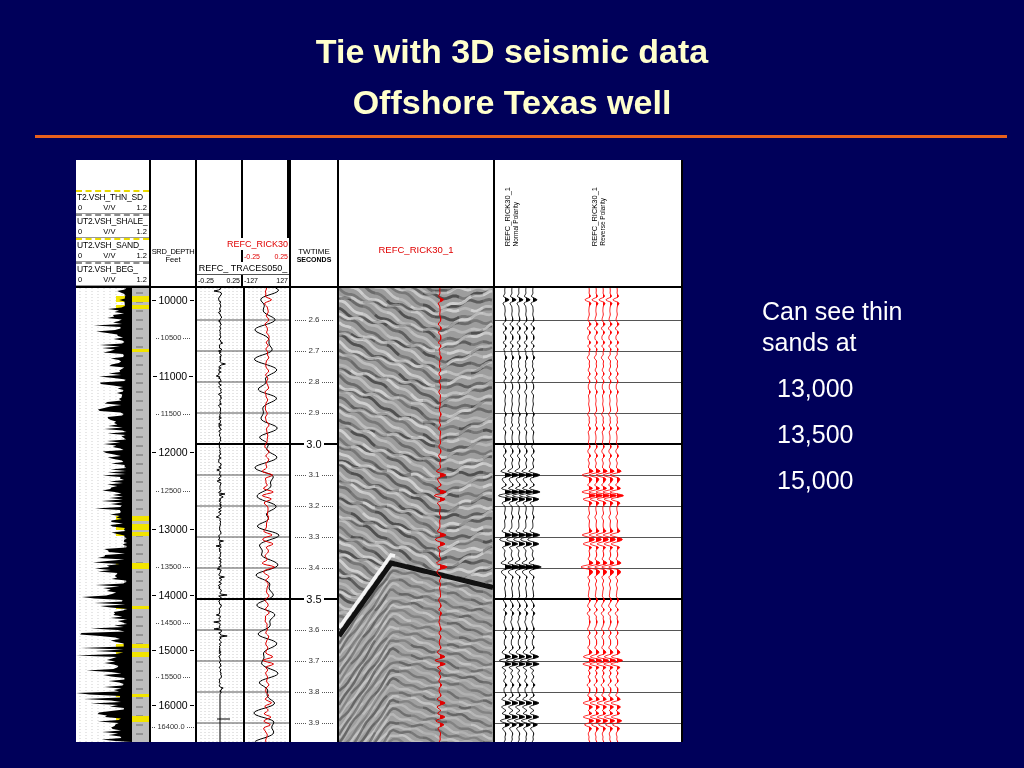  What do you see at coordinates (173, 529) in the screenshot?
I see `depth-label: 13000` at bounding box center [173, 529].